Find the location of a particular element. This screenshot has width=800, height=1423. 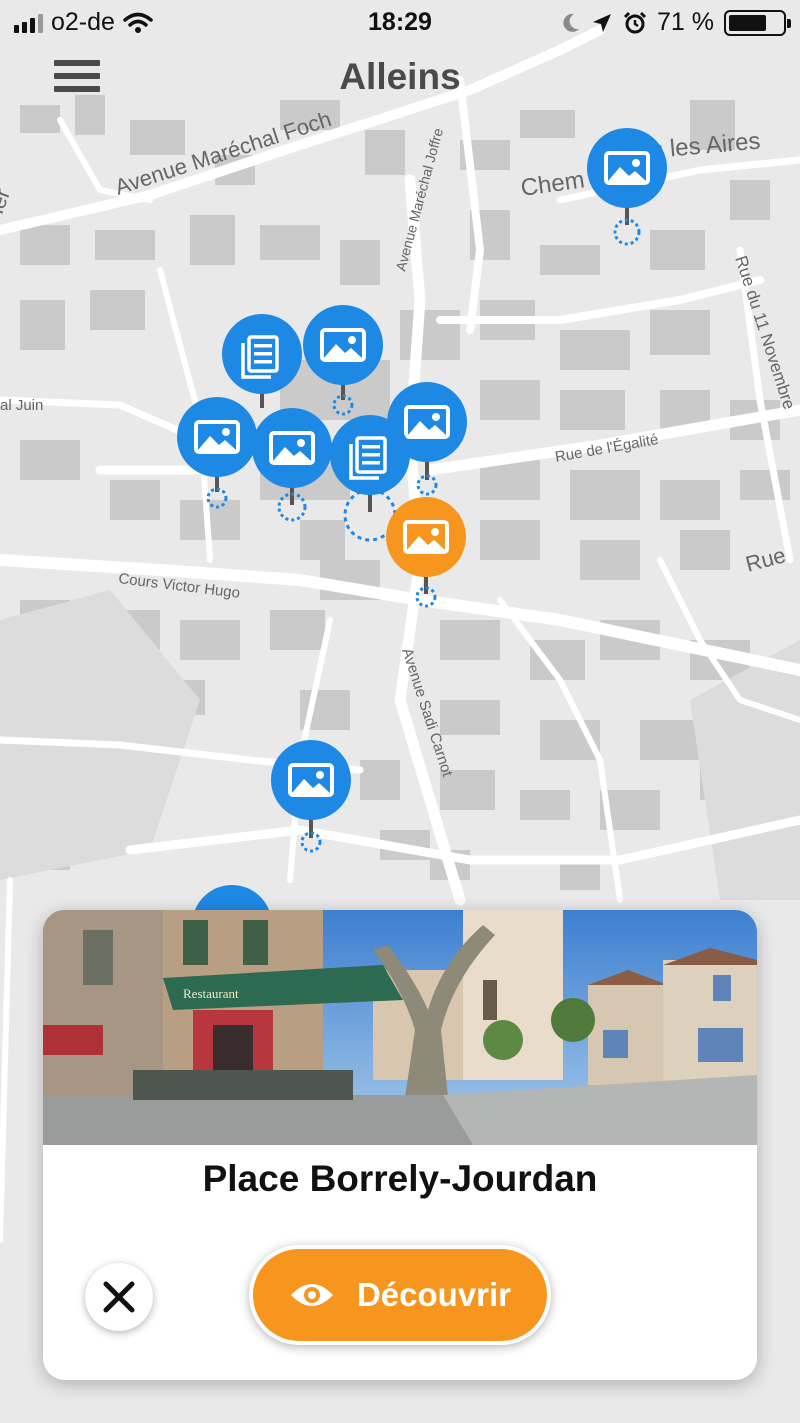

place-photo: Restaurant is located at coordinates (400, 1027).